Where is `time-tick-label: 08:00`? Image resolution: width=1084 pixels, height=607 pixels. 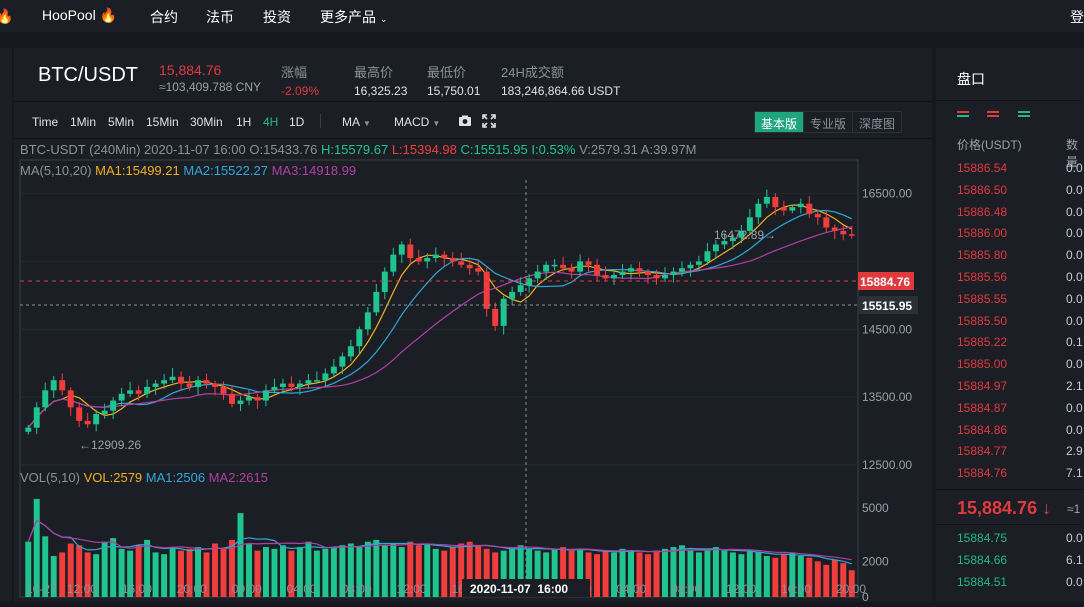
time-tick-label: 08:00 is located at coordinates (357, 589).